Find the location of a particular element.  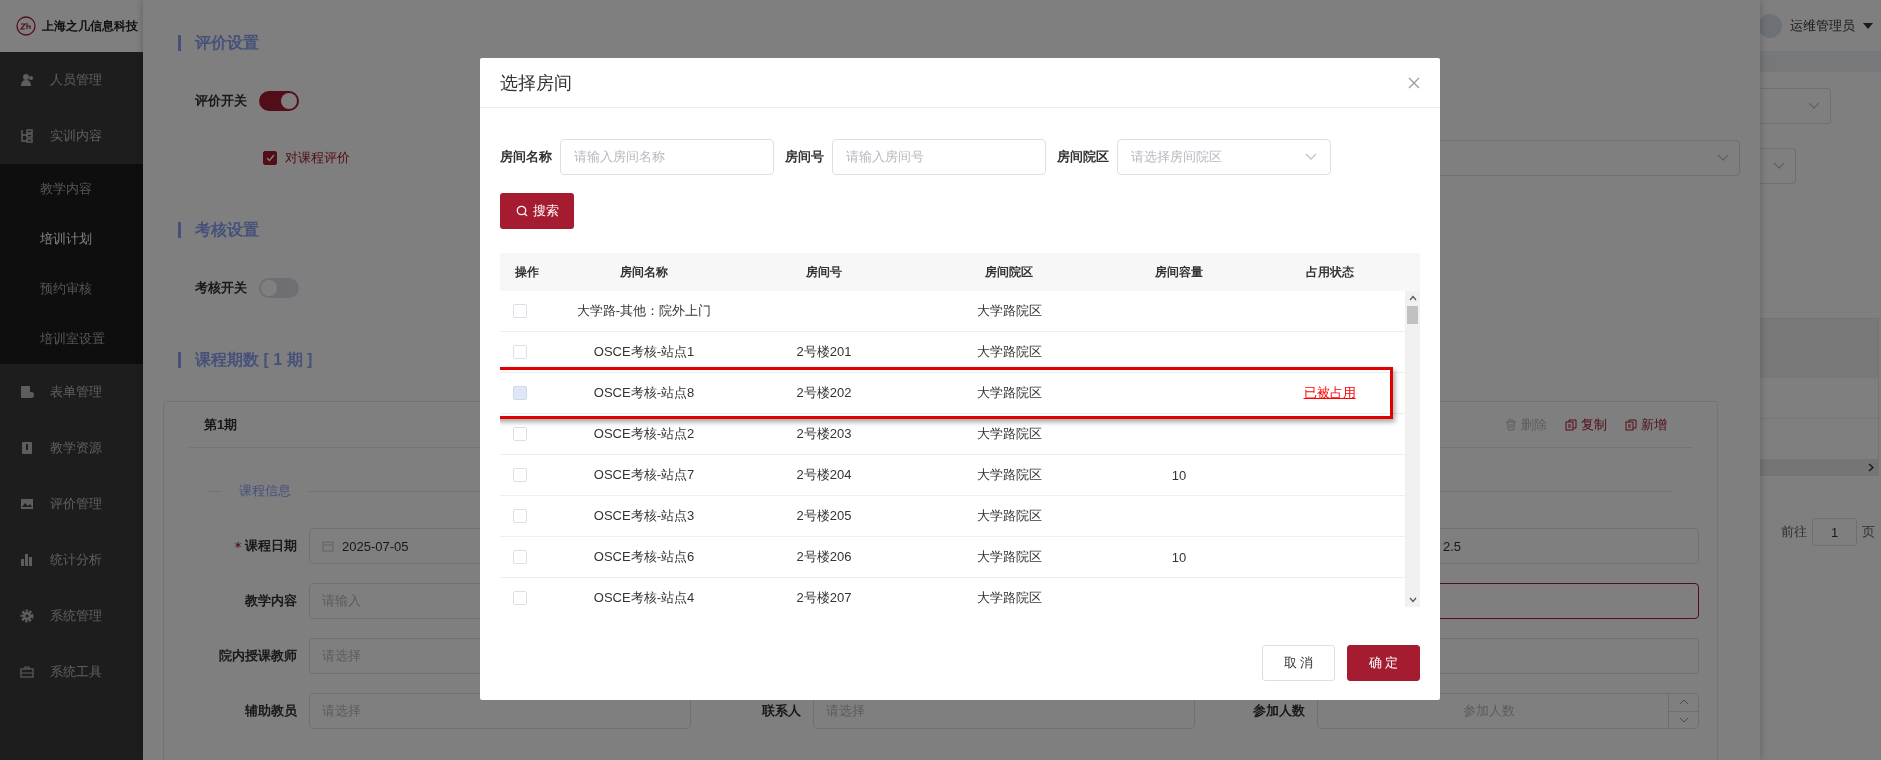

table-cell-text: 2号楼206 is located at coordinates (824, 557).